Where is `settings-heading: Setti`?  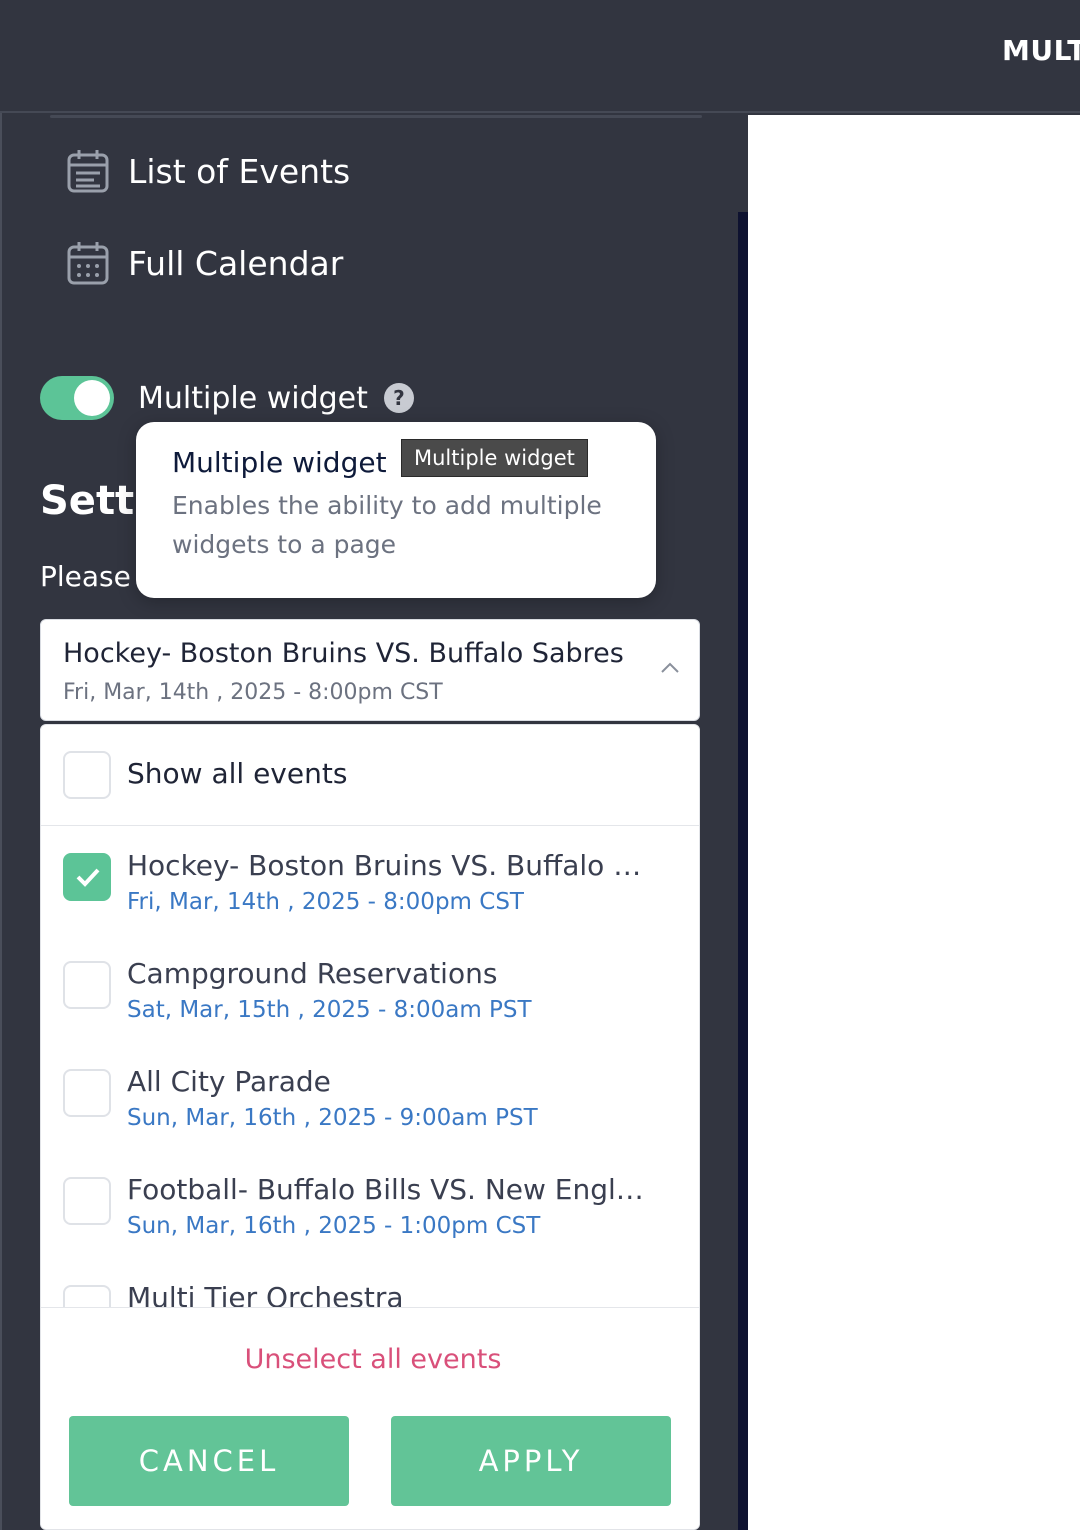 settings-heading: Setti is located at coordinates (94, 501).